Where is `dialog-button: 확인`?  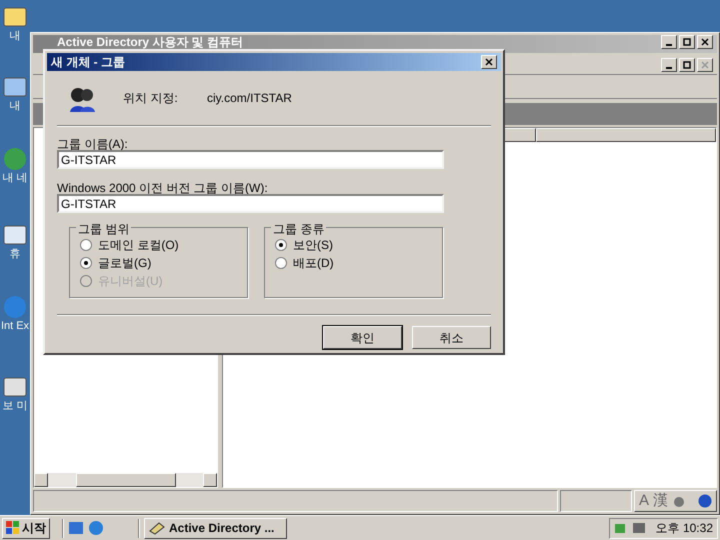 dialog-button: 확인 is located at coordinates (362, 337).